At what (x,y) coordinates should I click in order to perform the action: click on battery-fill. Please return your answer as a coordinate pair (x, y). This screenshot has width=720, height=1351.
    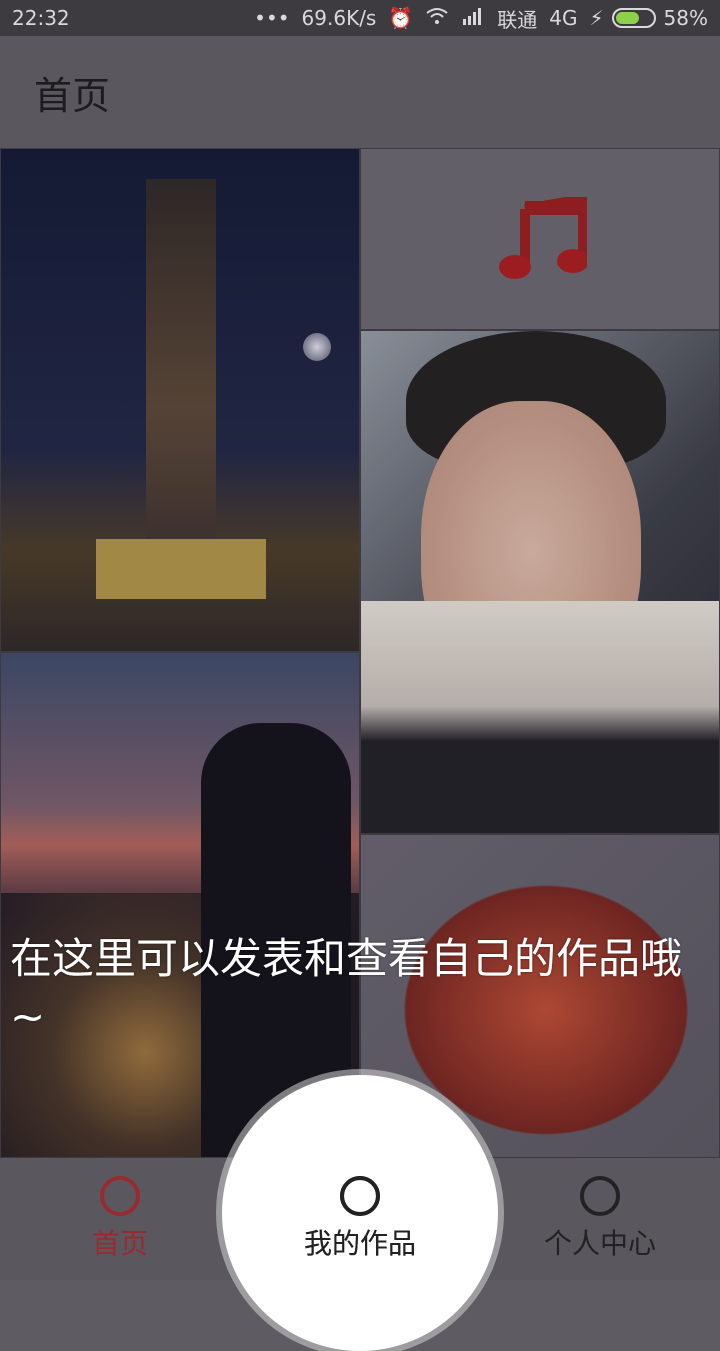
    Looking at the image, I should click on (627, 18).